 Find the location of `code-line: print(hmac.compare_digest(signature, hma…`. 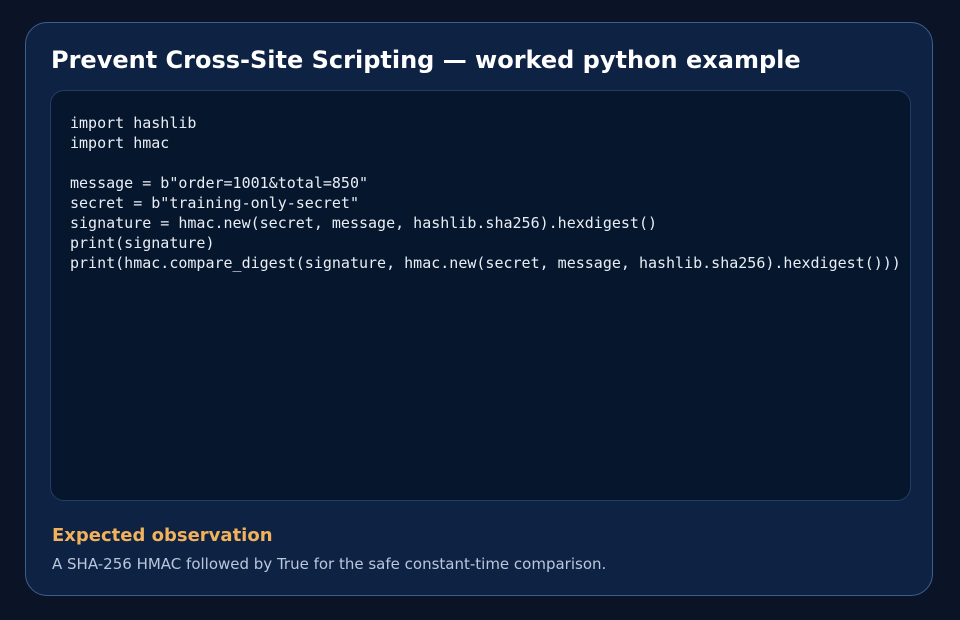

code-line: print(hmac.compare_digest(signature, hma… is located at coordinates (485, 263).